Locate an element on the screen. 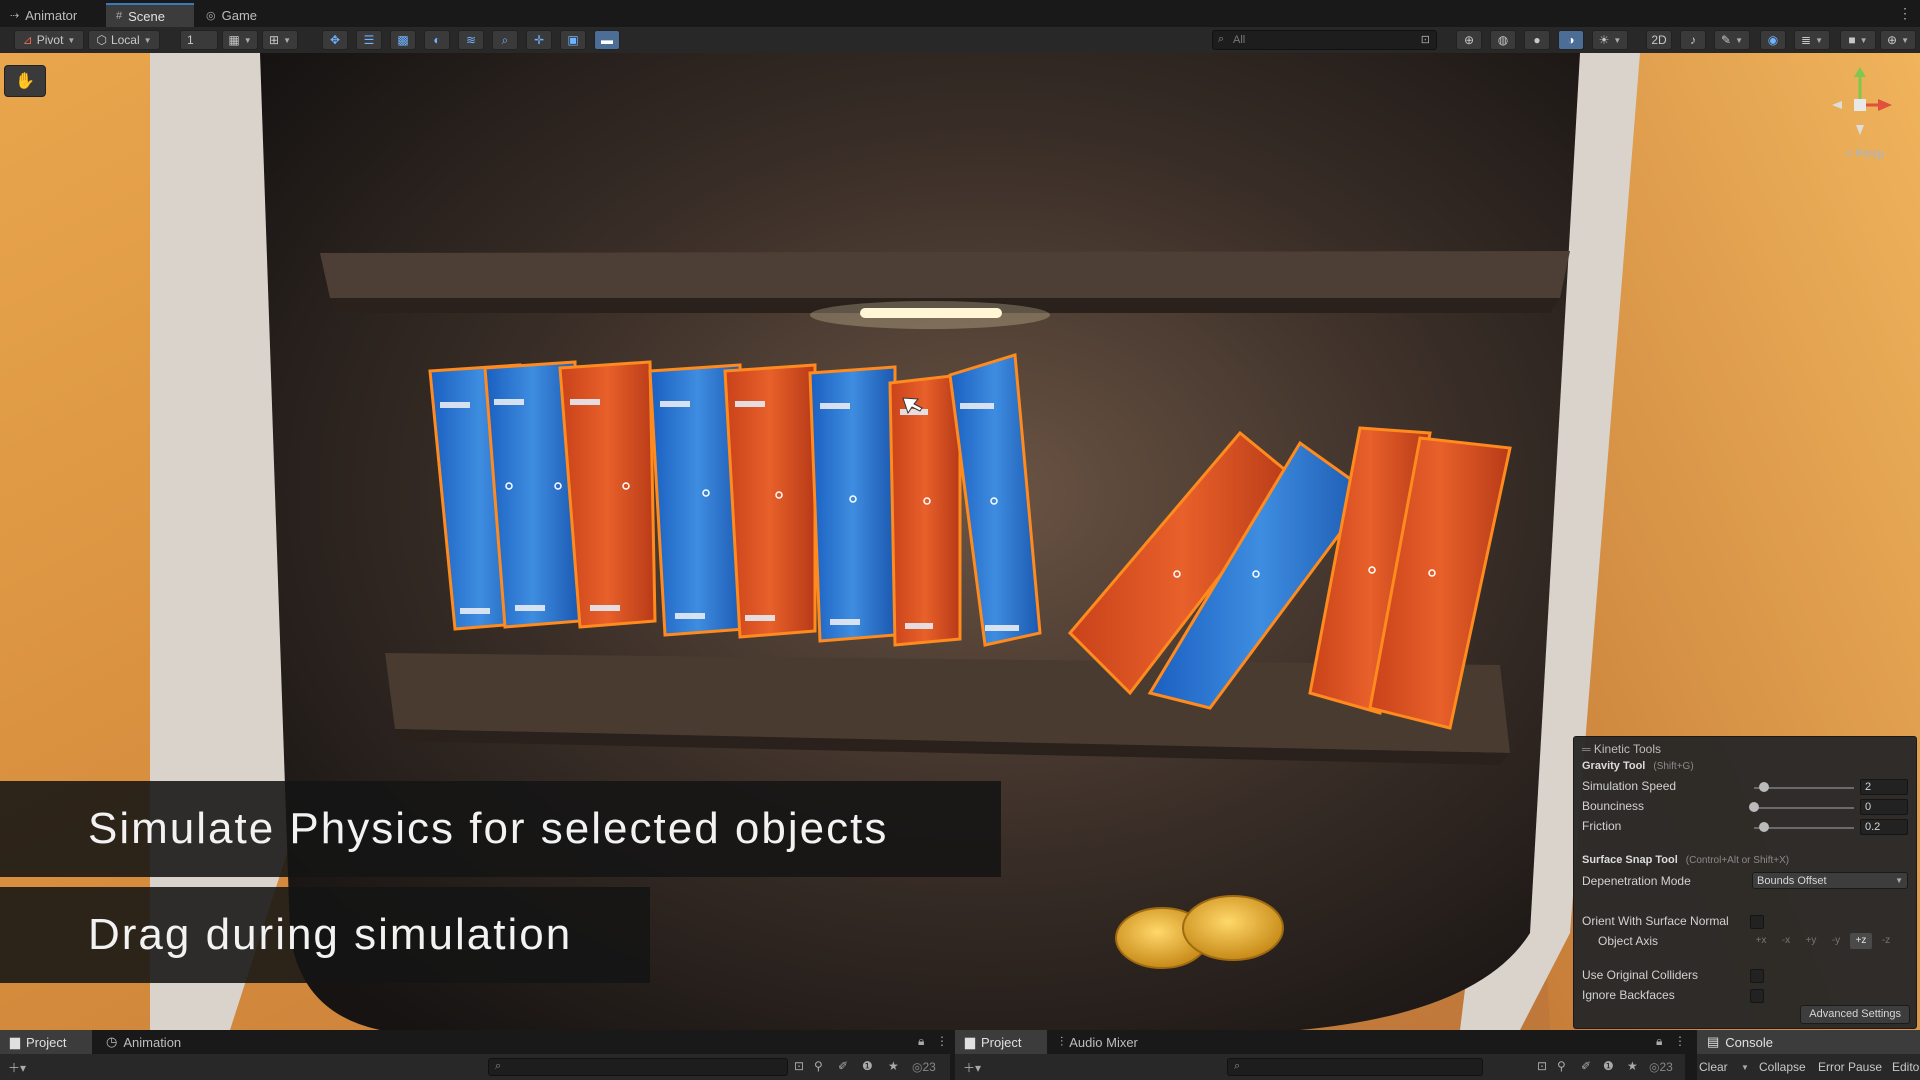 The height and width of the screenshot is (1080, 1920). search-filter-icon: ⊡ is located at coordinates (1425, 39).